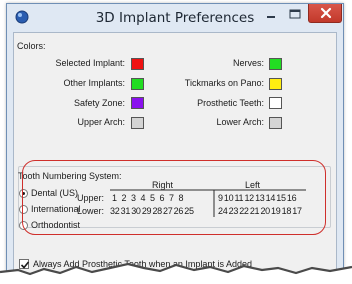  I want to click on upper-arch-label: Upper Arch:, so click(101, 122).